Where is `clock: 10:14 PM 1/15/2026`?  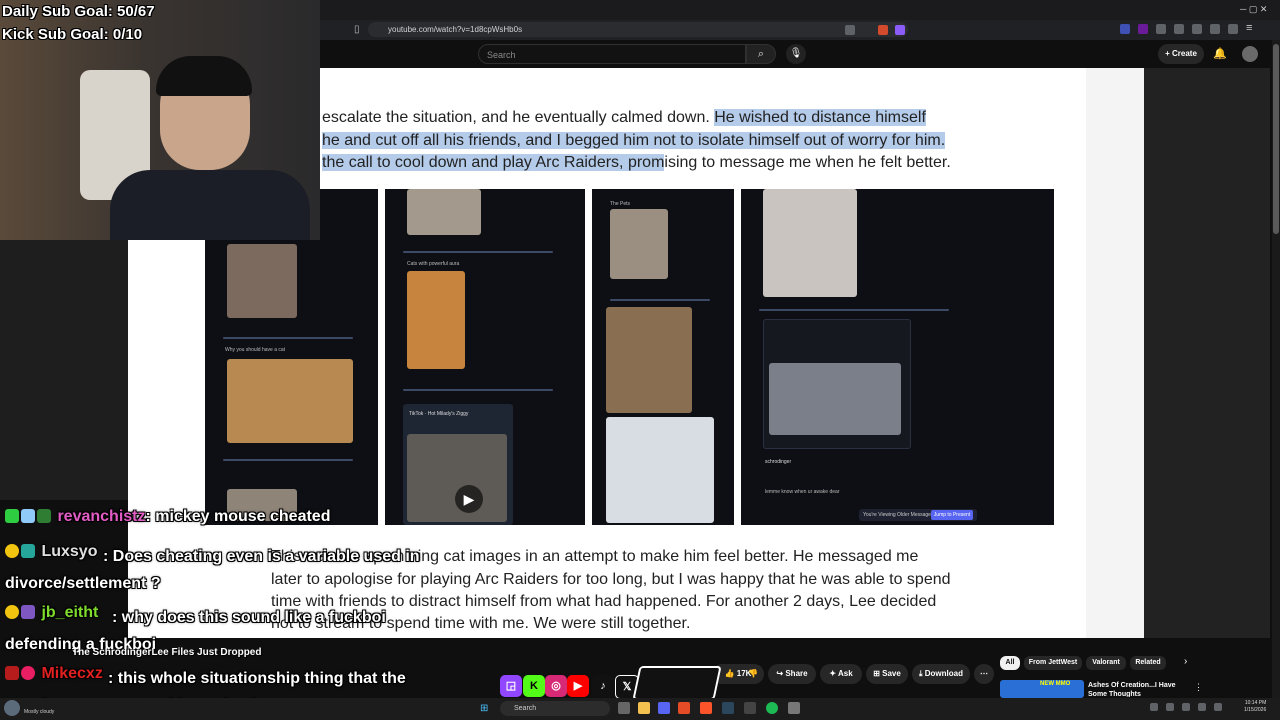 clock: 10:14 PM 1/15/2026 is located at coordinates (1255, 707).